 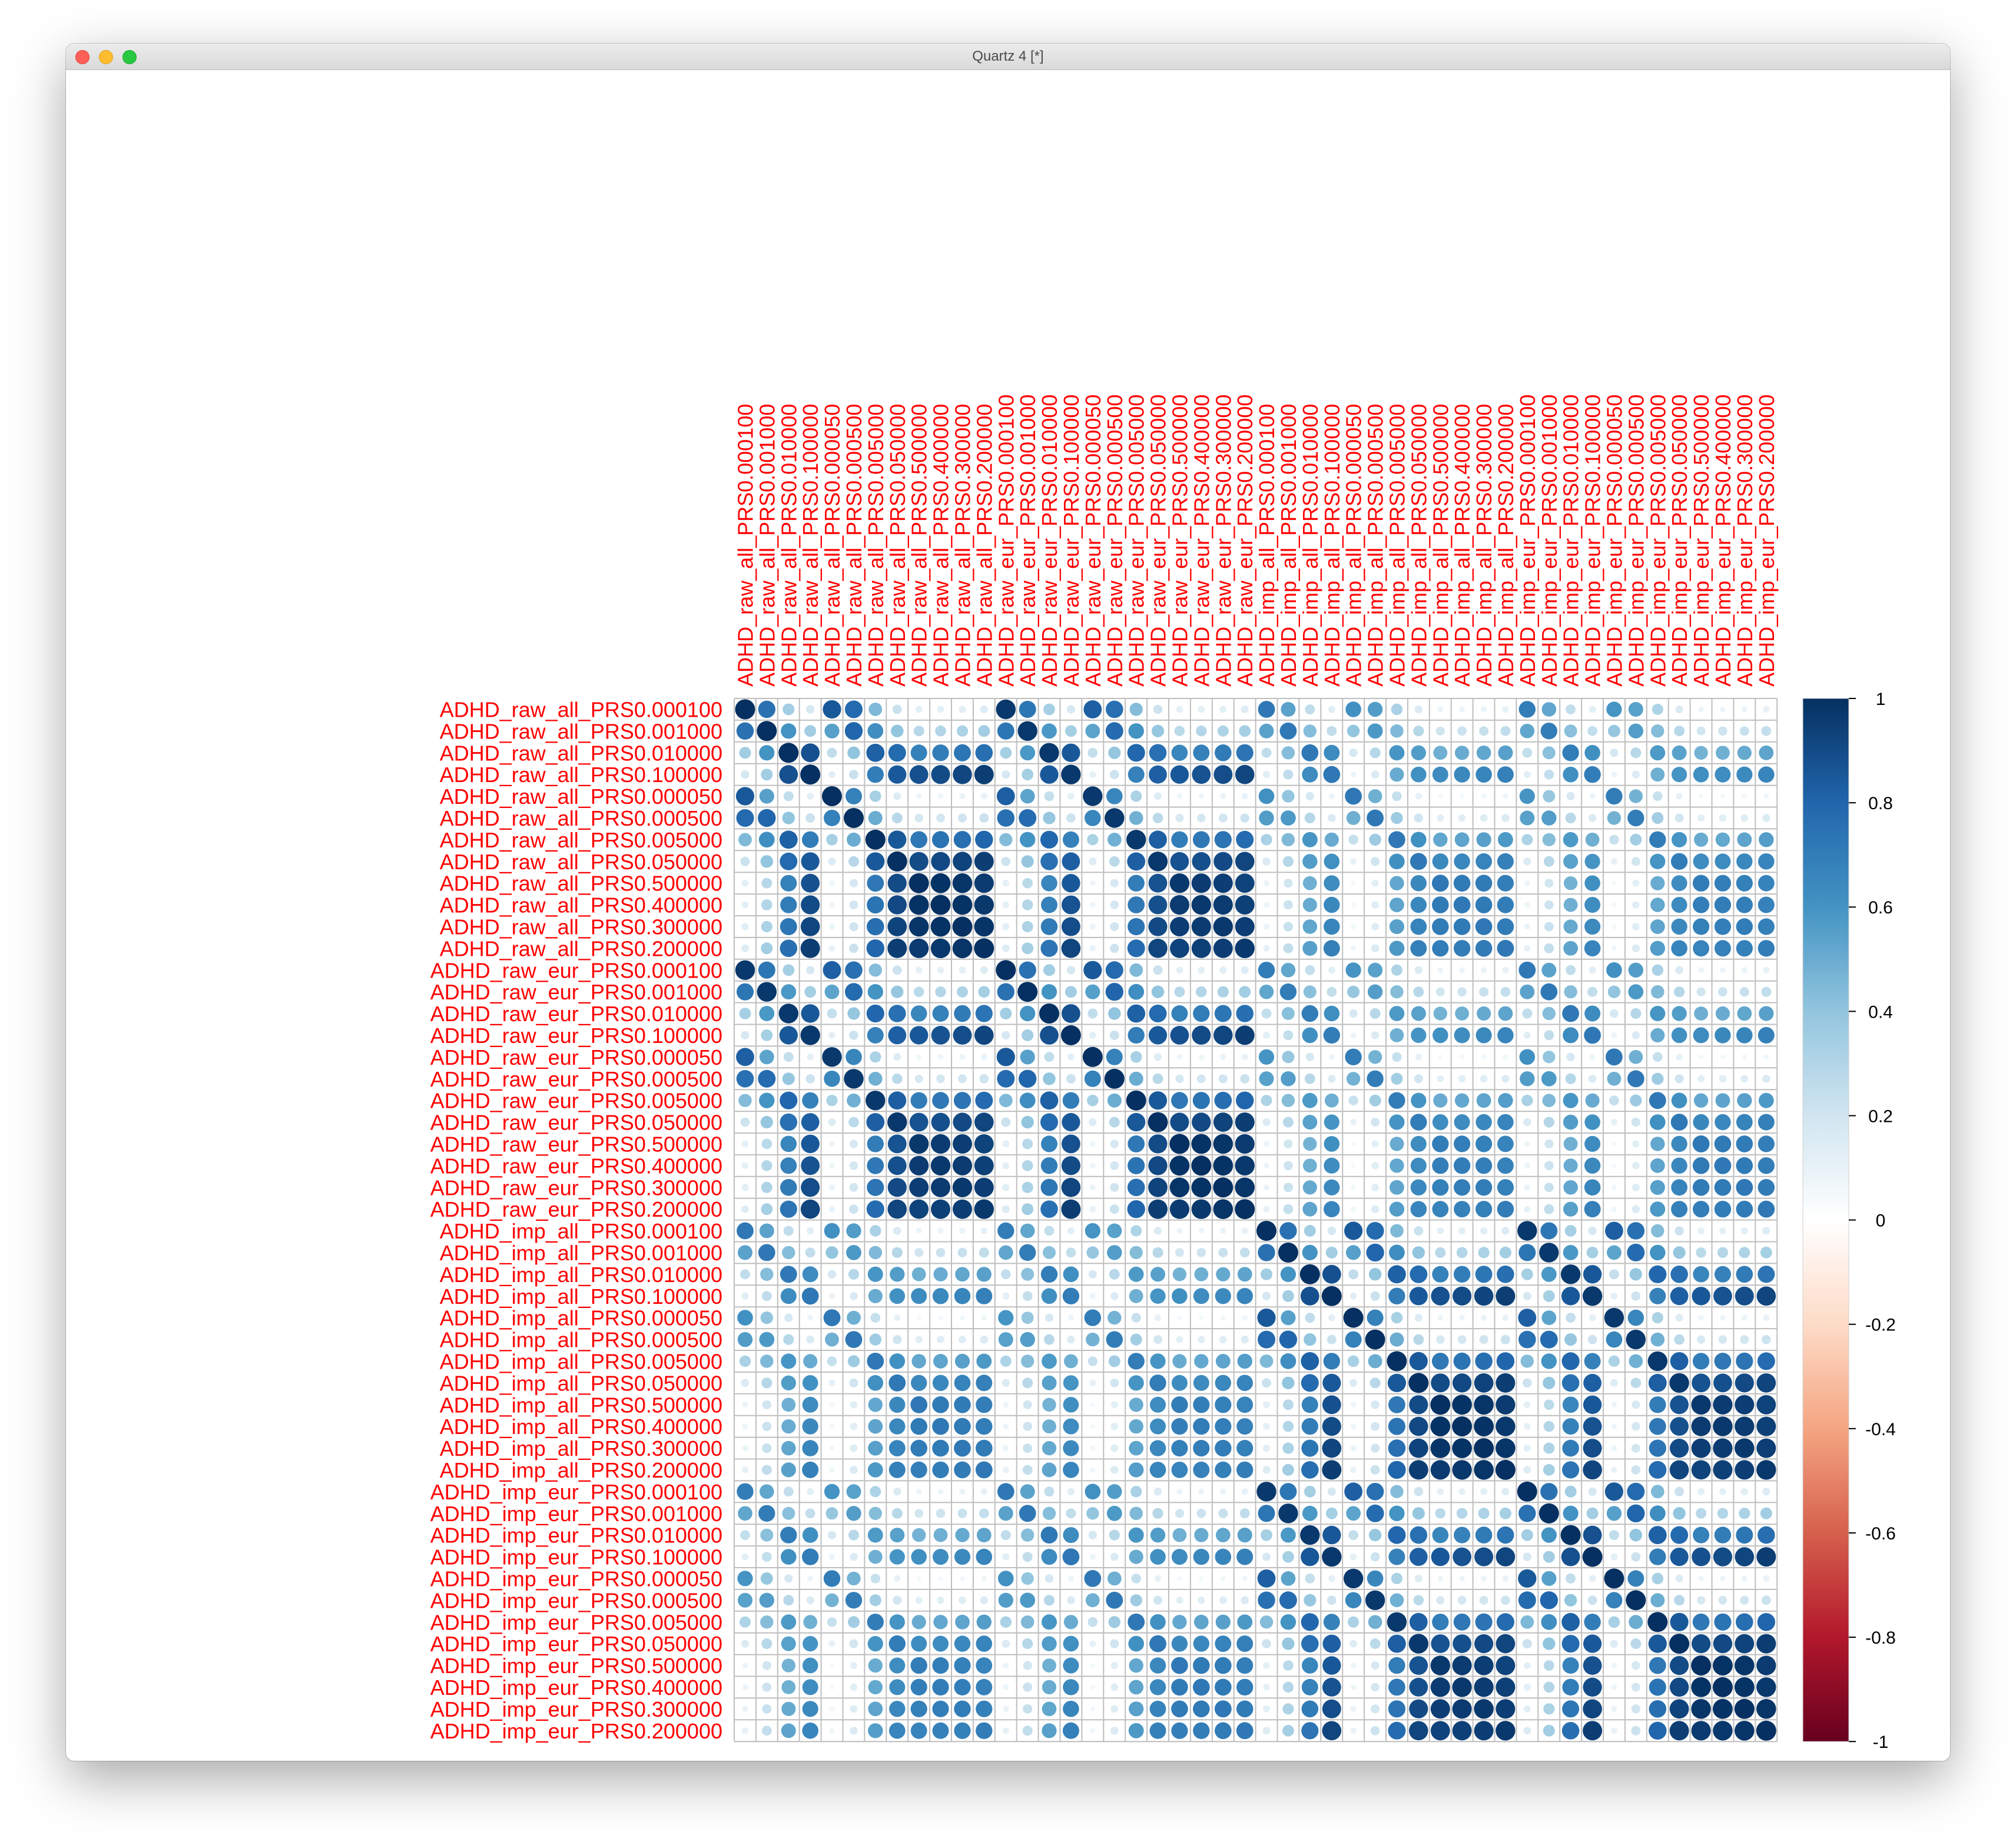 I want to click on title-bar: Quartz 4 [*], so click(x=1008, y=57).